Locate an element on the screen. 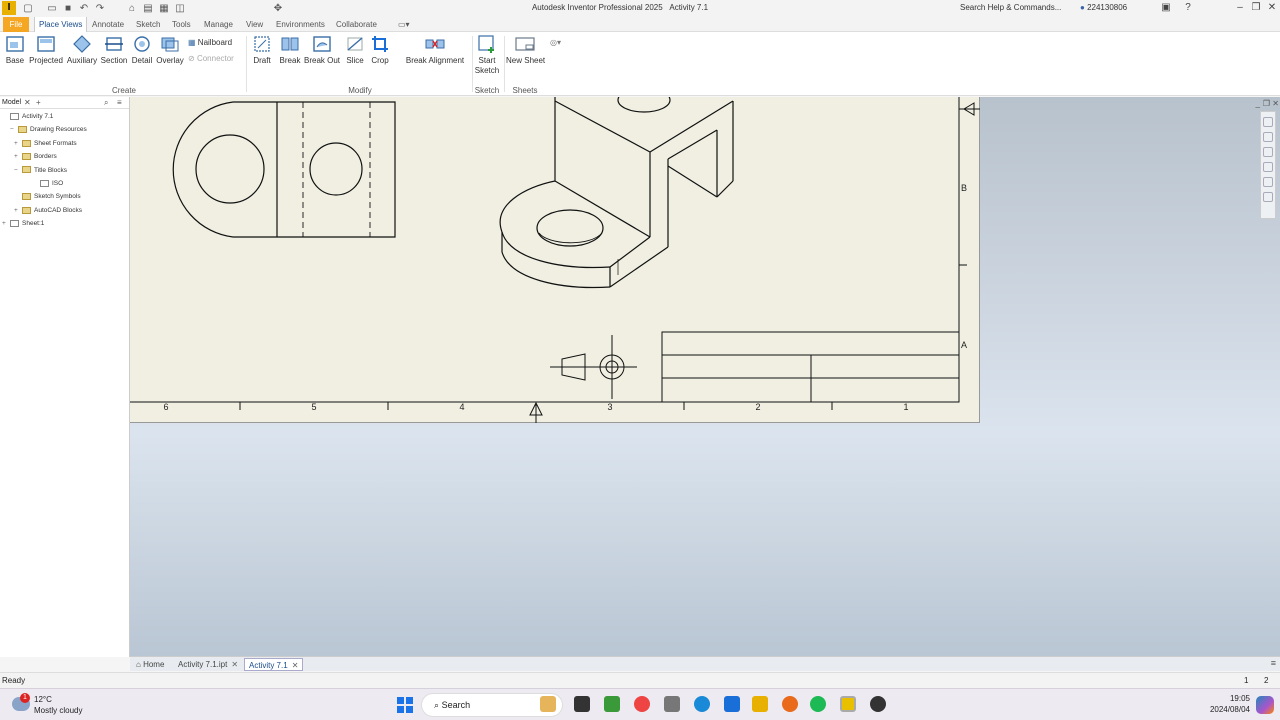  browser-item: − Drawing Resources is located at coordinates (48, 130).